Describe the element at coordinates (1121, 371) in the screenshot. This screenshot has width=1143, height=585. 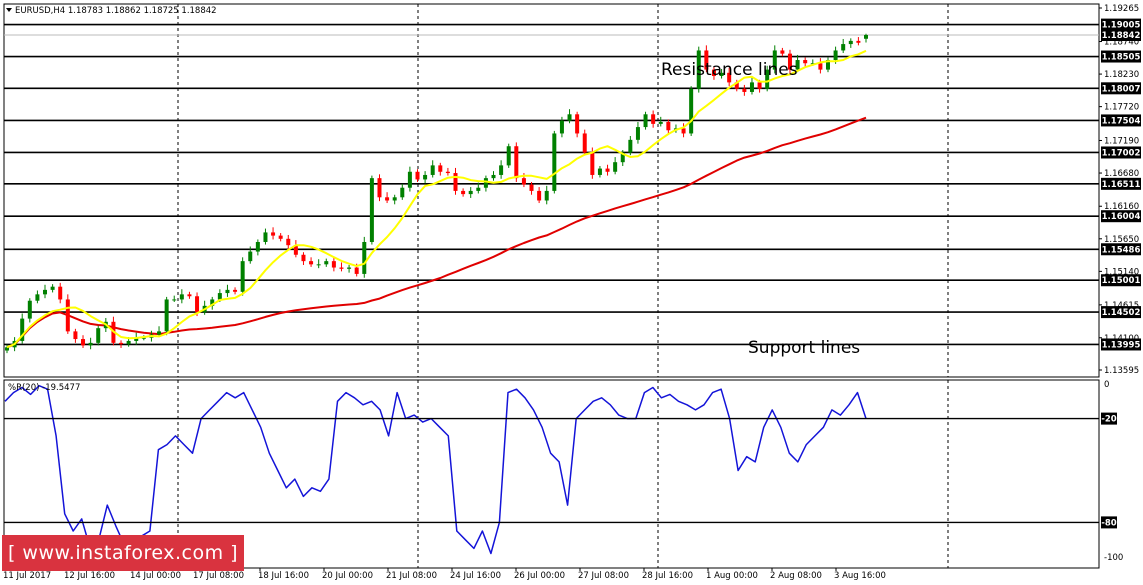
I see `price-tick-label: 1.13595` at that location.